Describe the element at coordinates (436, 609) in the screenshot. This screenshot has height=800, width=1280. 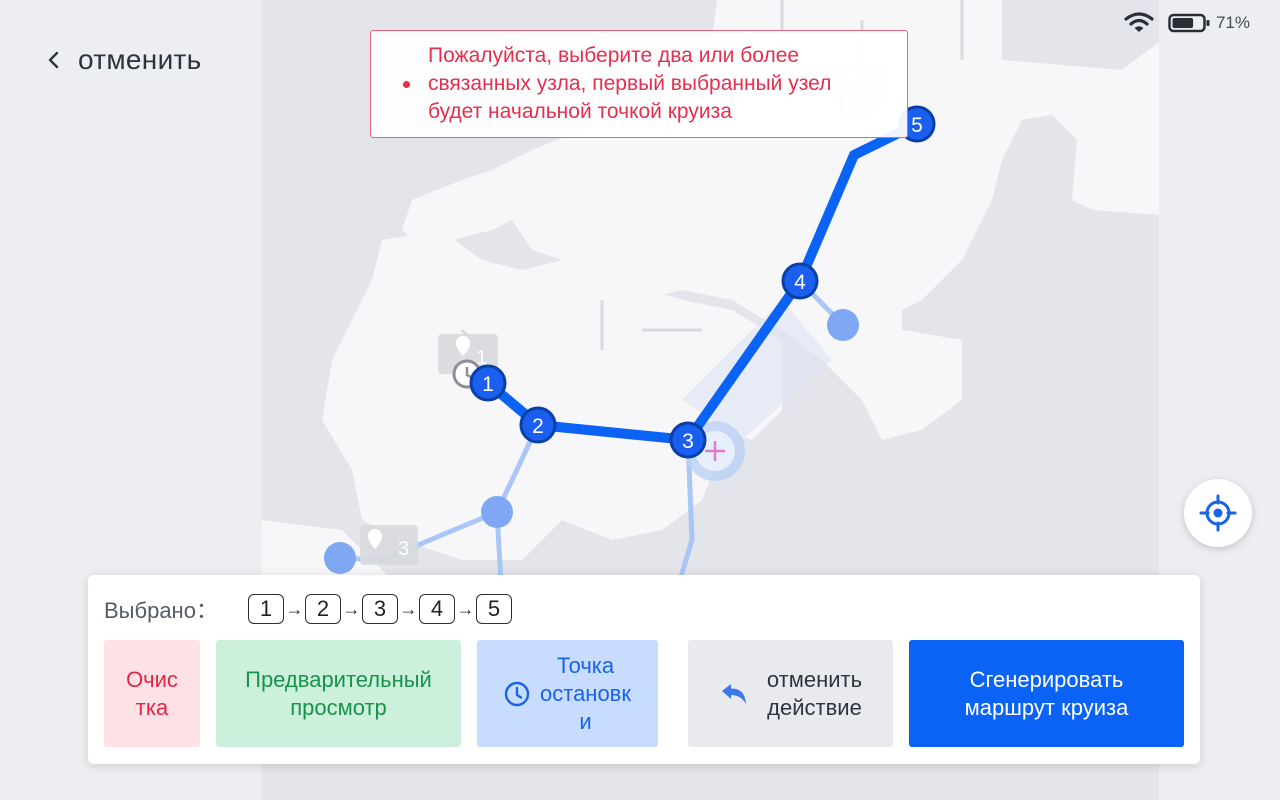
I see `sequence-chip: 4` at that location.